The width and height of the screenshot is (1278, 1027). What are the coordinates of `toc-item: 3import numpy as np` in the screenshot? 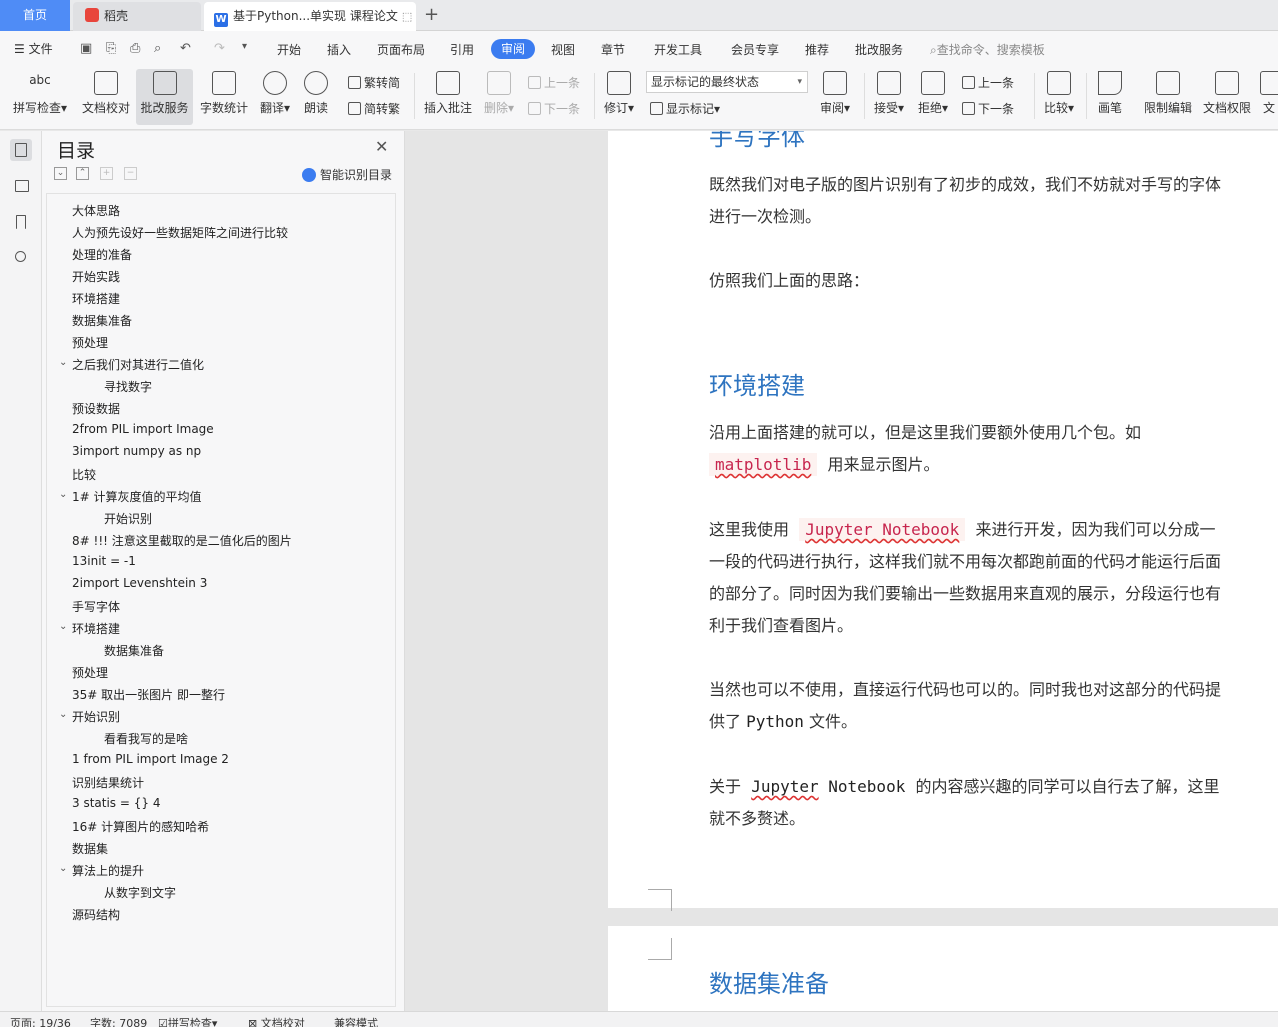 It's located at (136, 451).